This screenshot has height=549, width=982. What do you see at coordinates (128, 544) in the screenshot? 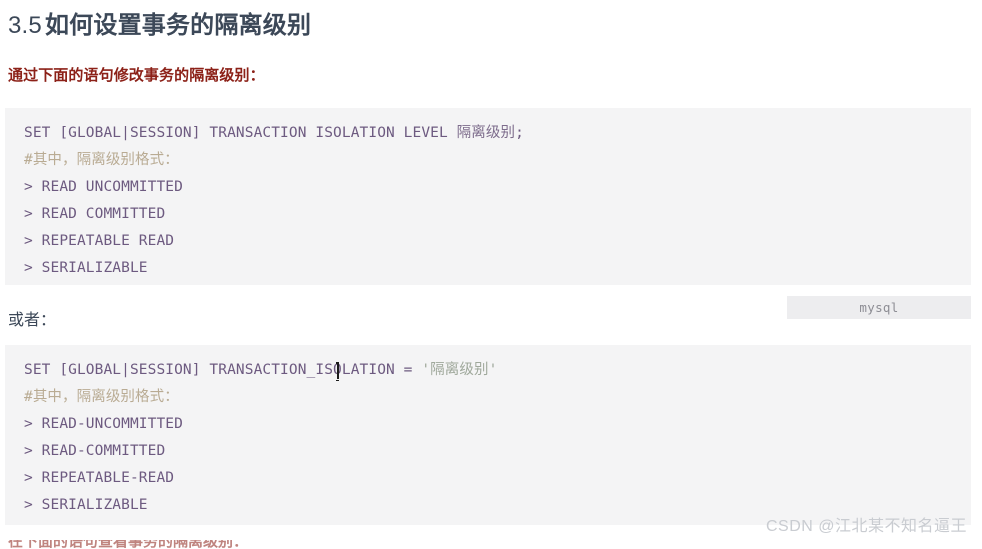
I see `clipped-bottom-text: 在下面的语句查看事务的隔离级别：` at bounding box center [128, 544].